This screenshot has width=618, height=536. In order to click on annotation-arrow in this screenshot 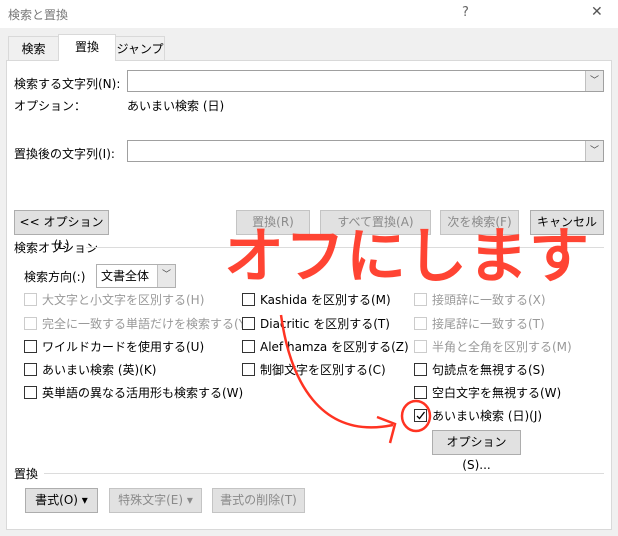, I will do `click(336, 371)`.